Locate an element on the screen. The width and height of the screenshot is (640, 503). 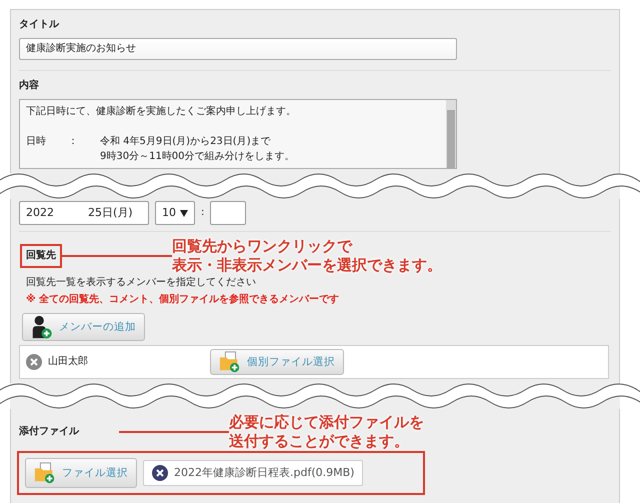
callout-text: 回覧先からワンクリックで 表示・非表示メンバーを選択できます。 is located at coordinates (307, 256).